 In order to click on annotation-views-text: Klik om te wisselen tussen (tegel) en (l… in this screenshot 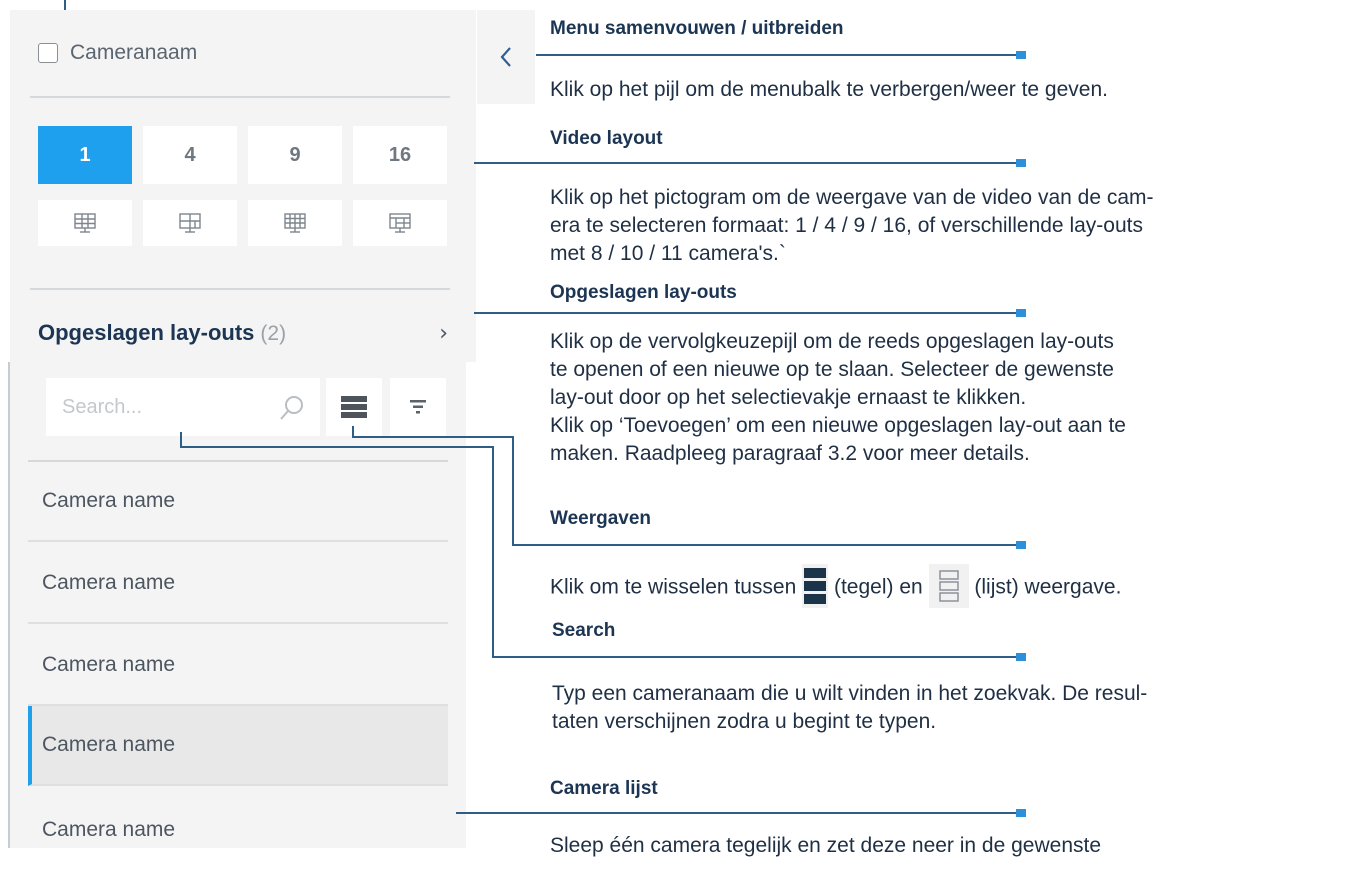, I will do `click(836, 587)`.